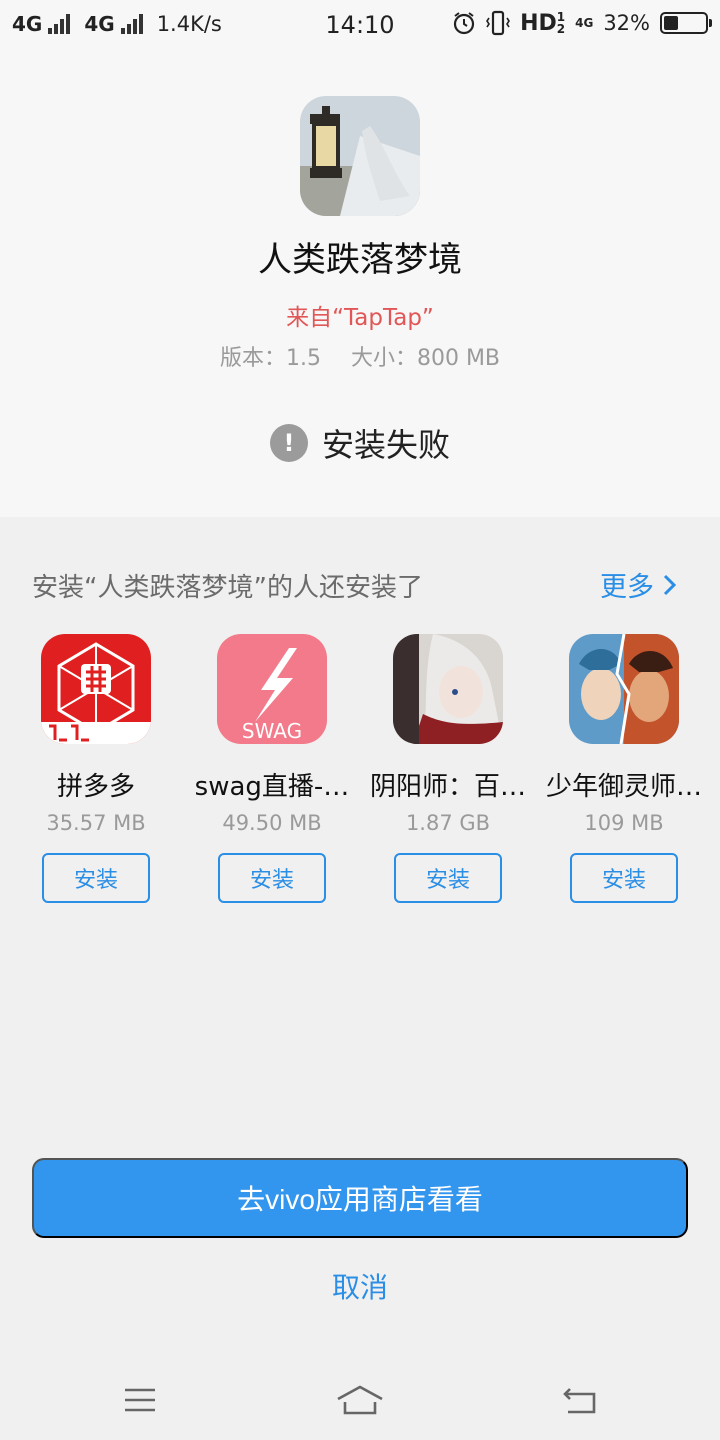  Describe the element at coordinates (385, 445) in the screenshot. I see `install-status-text: 安装失败` at that location.